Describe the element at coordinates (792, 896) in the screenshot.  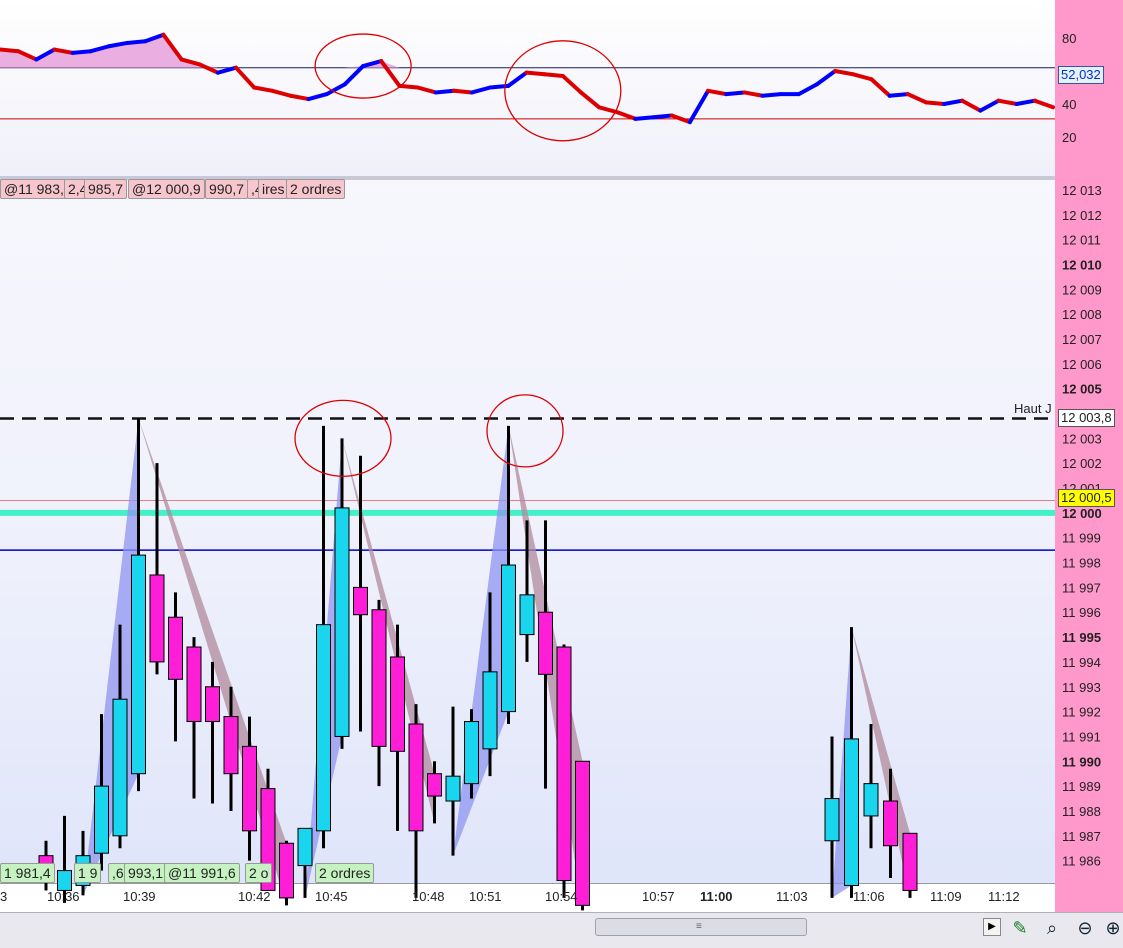
I see `time-axis-label: 11:03` at that location.